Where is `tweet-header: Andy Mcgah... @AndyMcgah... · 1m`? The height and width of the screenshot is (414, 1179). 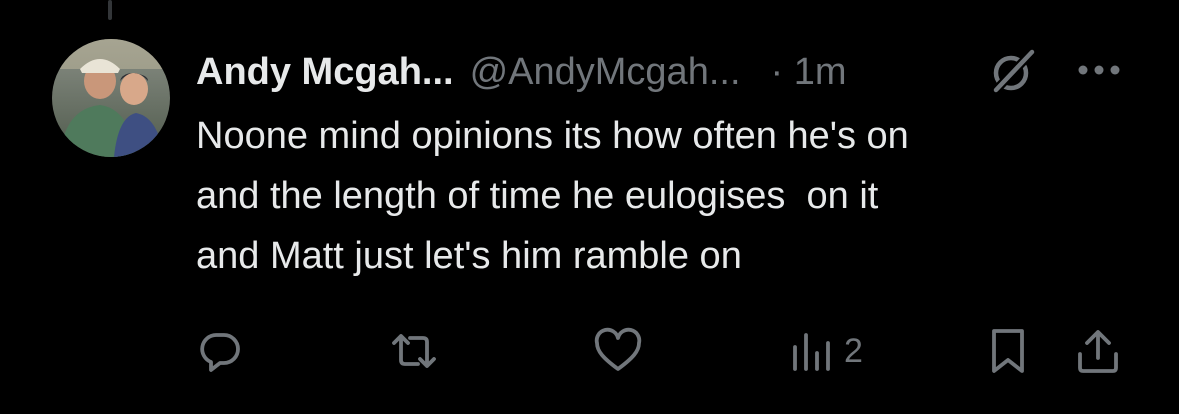
tweet-header: Andy Mcgah... @AndyMcgah... · 1m is located at coordinates (521, 72).